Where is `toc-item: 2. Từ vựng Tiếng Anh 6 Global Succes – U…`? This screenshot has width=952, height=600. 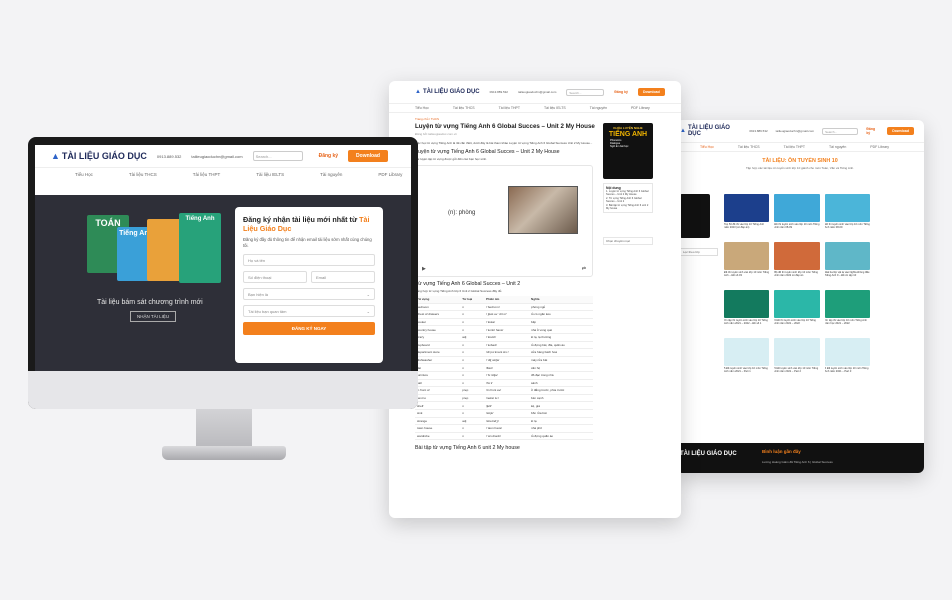 toc-item: 2. Từ vựng Tiếng Anh 6 Global Succes – U… is located at coordinates (628, 200).